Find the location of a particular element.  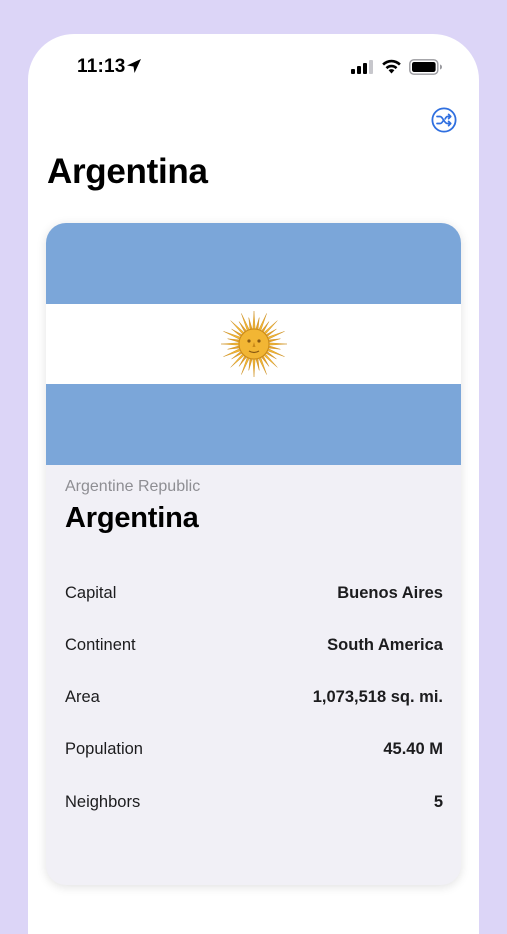

sun-of-may-icon is located at coordinates (254, 344).